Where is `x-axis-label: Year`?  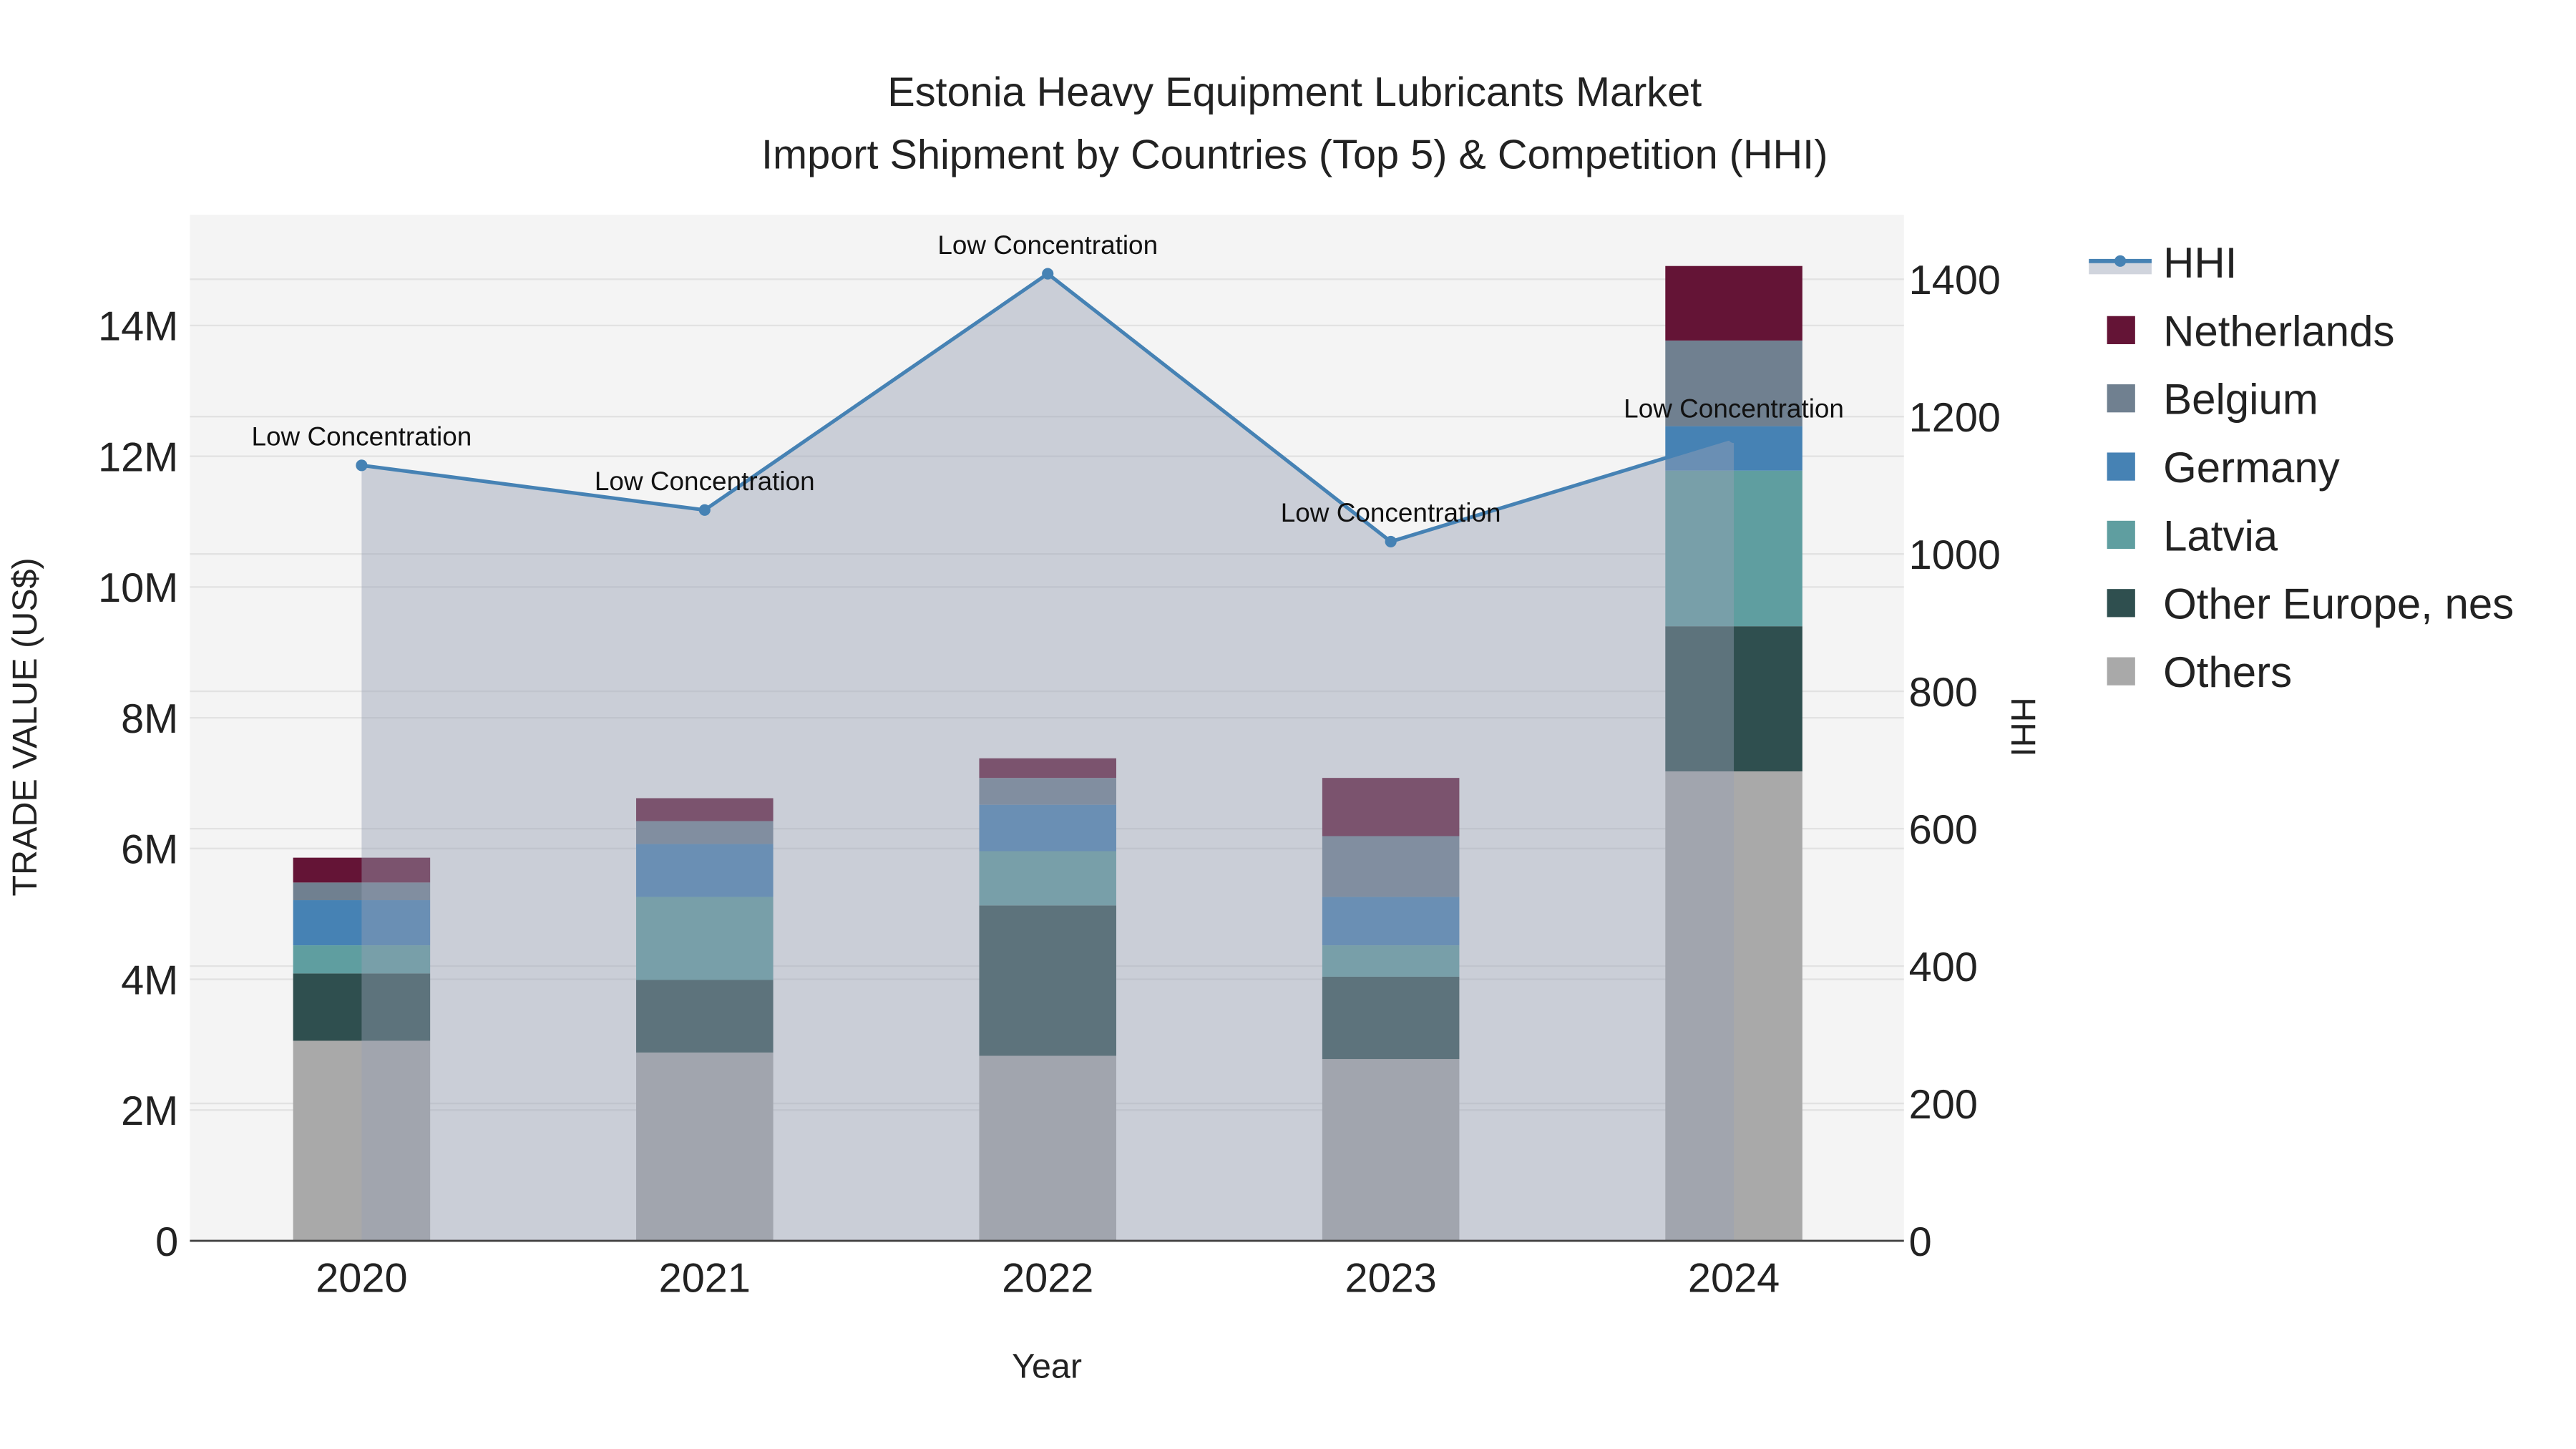 x-axis-label: Year is located at coordinates (1047, 1366).